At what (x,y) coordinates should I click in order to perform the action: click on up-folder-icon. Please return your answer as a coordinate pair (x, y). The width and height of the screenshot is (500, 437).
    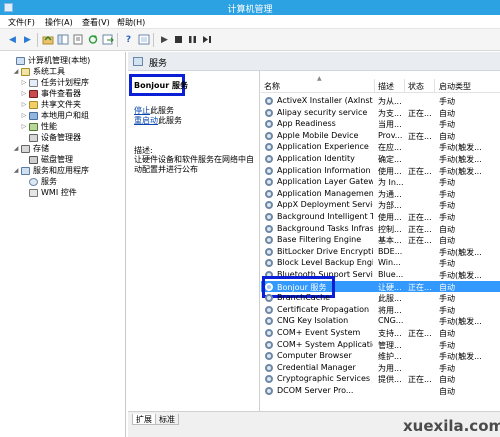
    Looking at the image, I should click on (47, 39).